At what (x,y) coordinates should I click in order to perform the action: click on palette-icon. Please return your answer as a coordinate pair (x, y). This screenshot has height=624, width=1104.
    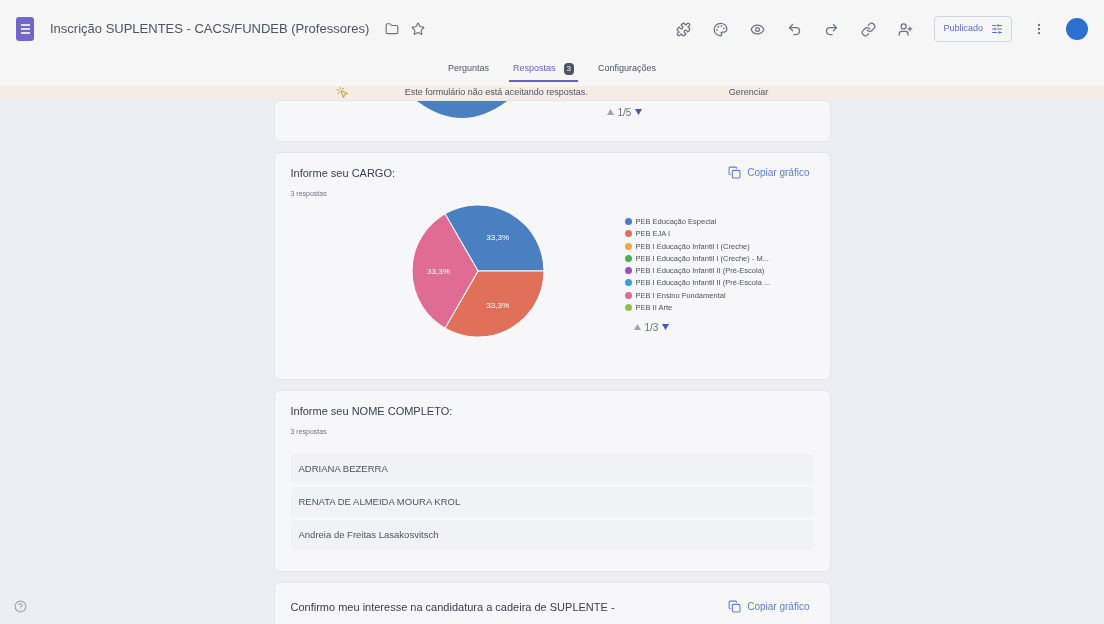
    Looking at the image, I should click on (721, 29).